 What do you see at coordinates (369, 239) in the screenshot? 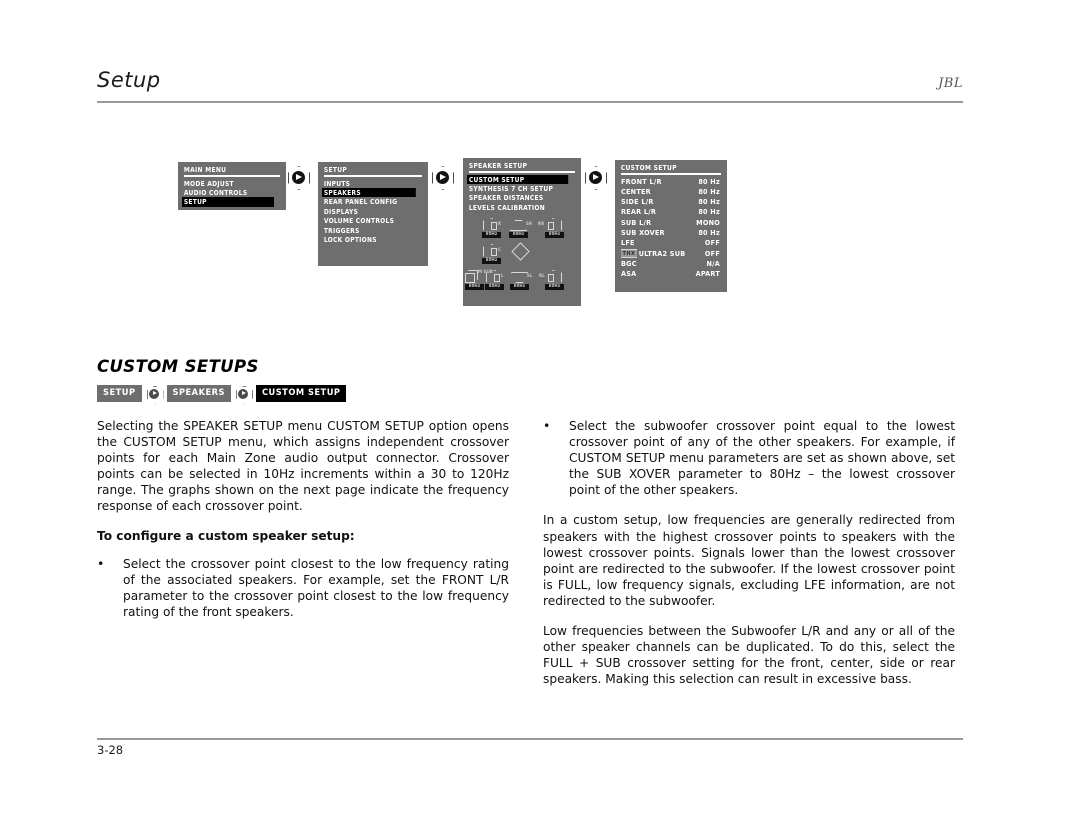
I see `osd-item-lock-options: LOCK OPTIONS` at bounding box center [369, 239].